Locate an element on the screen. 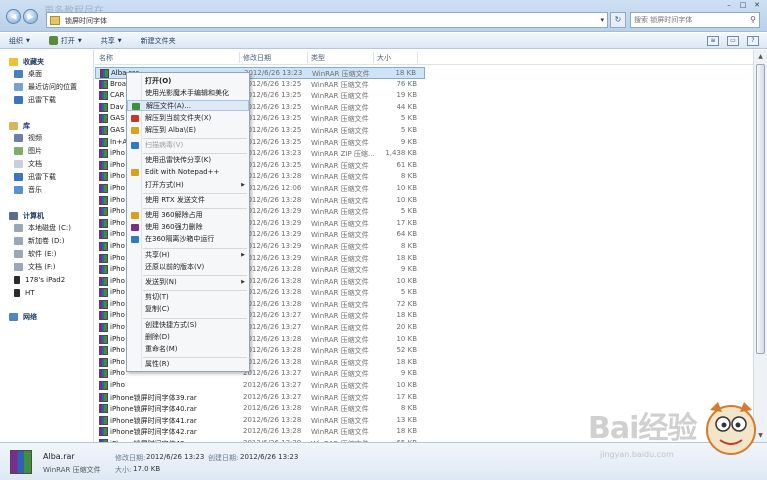 This screenshot has width=767, height=480. network-icon is located at coordinates (13, 316).